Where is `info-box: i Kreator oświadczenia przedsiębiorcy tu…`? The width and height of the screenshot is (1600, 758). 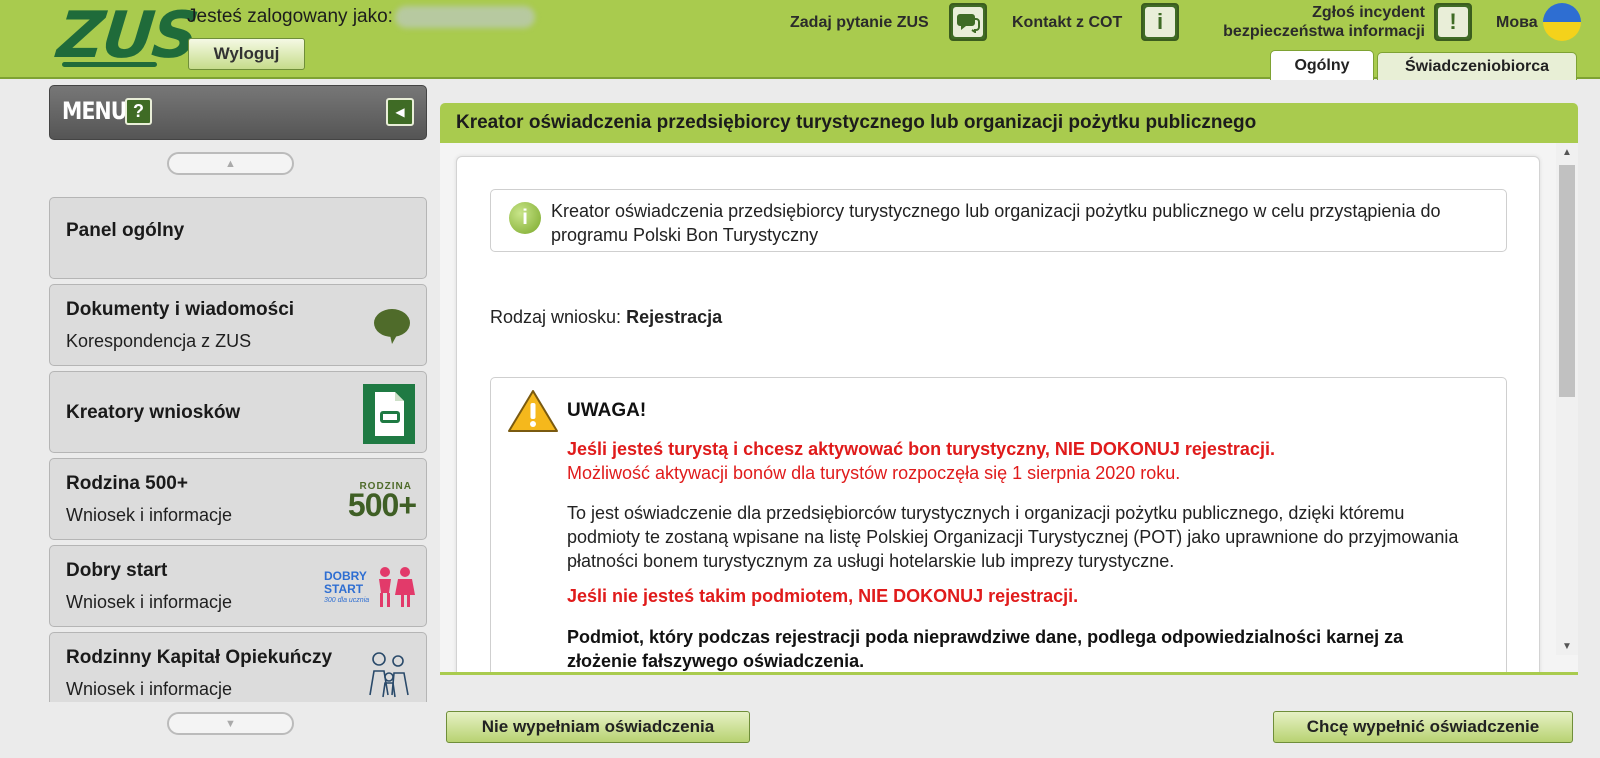 info-box: i Kreator oświadczenia przedsiębiorcy tu… is located at coordinates (998, 220).